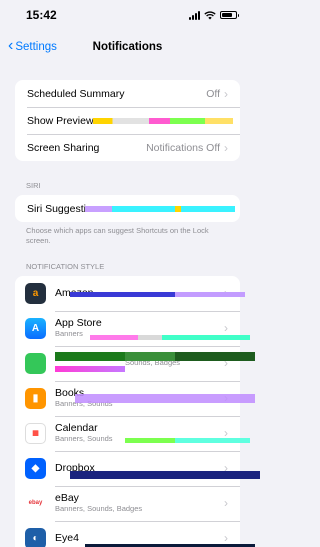  What do you see at coordinates (127, 93) in the screenshot?
I see `scheduled-summary-row: Scheduled Summary Off ›` at bounding box center [127, 93].